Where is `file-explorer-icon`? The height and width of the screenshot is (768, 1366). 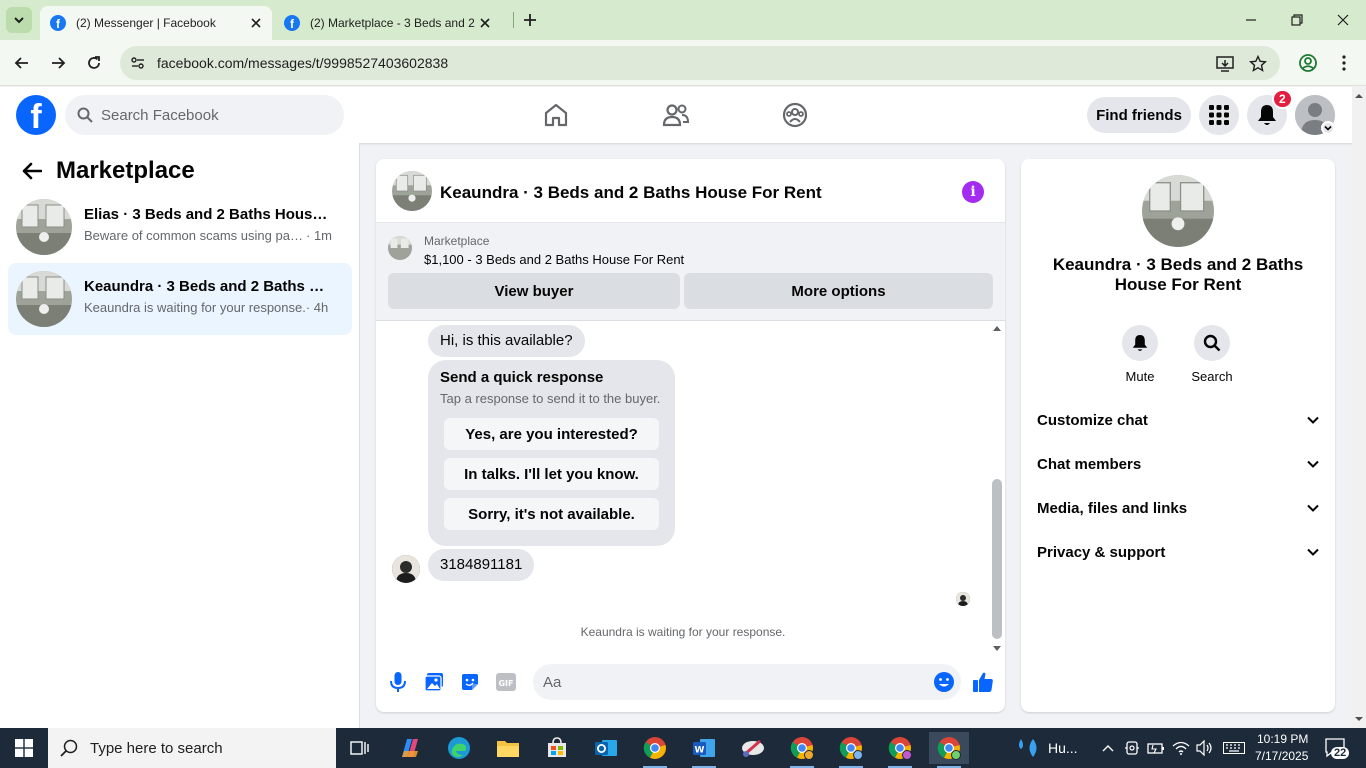 file-explorer-icon is located at coordinates (508, 748).